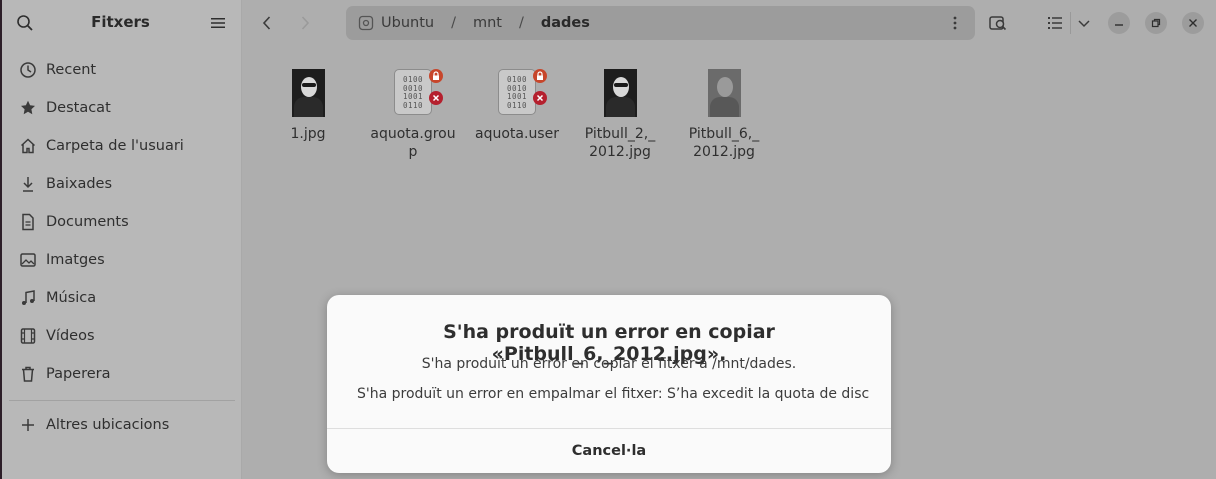 This screenshot has width=1216, height=479. I want to click on file-item: 1.jpg, so click(308, 106).